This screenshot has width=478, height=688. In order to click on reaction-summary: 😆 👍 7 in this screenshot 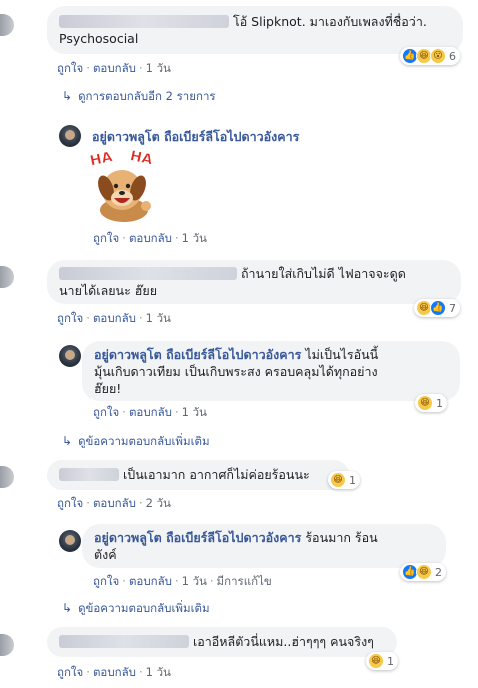, I will do `click(437, 308)`.